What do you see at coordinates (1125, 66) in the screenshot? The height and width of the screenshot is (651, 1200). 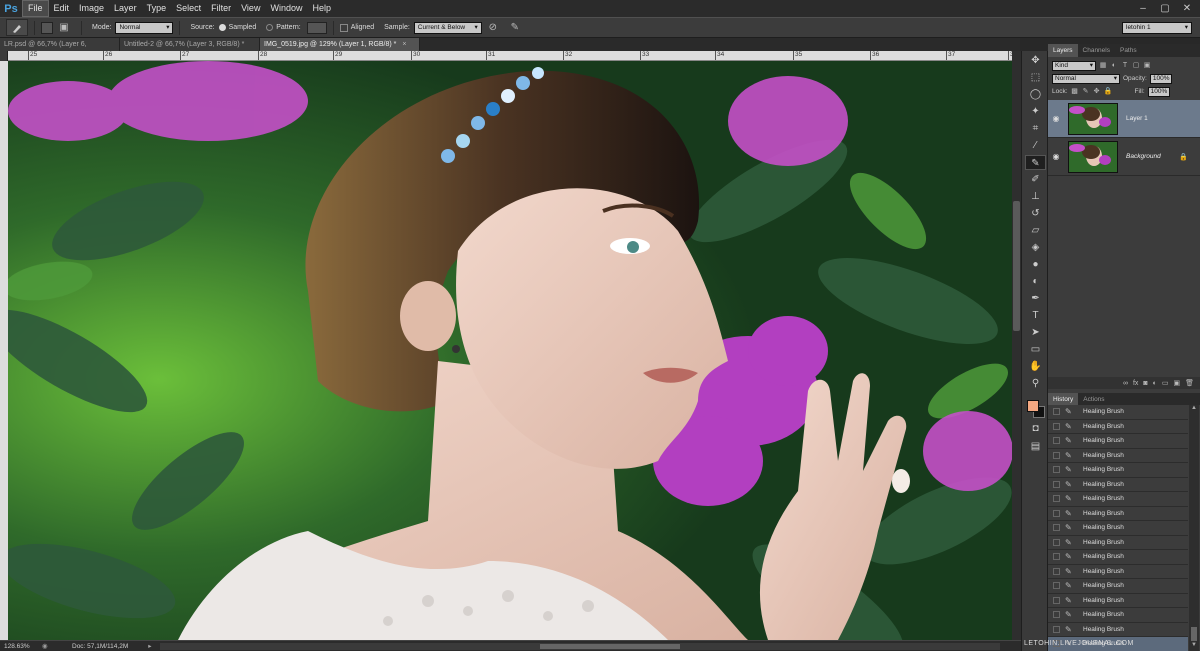 I see `type-filter-icon: T` at bounding box center [1125, 66].